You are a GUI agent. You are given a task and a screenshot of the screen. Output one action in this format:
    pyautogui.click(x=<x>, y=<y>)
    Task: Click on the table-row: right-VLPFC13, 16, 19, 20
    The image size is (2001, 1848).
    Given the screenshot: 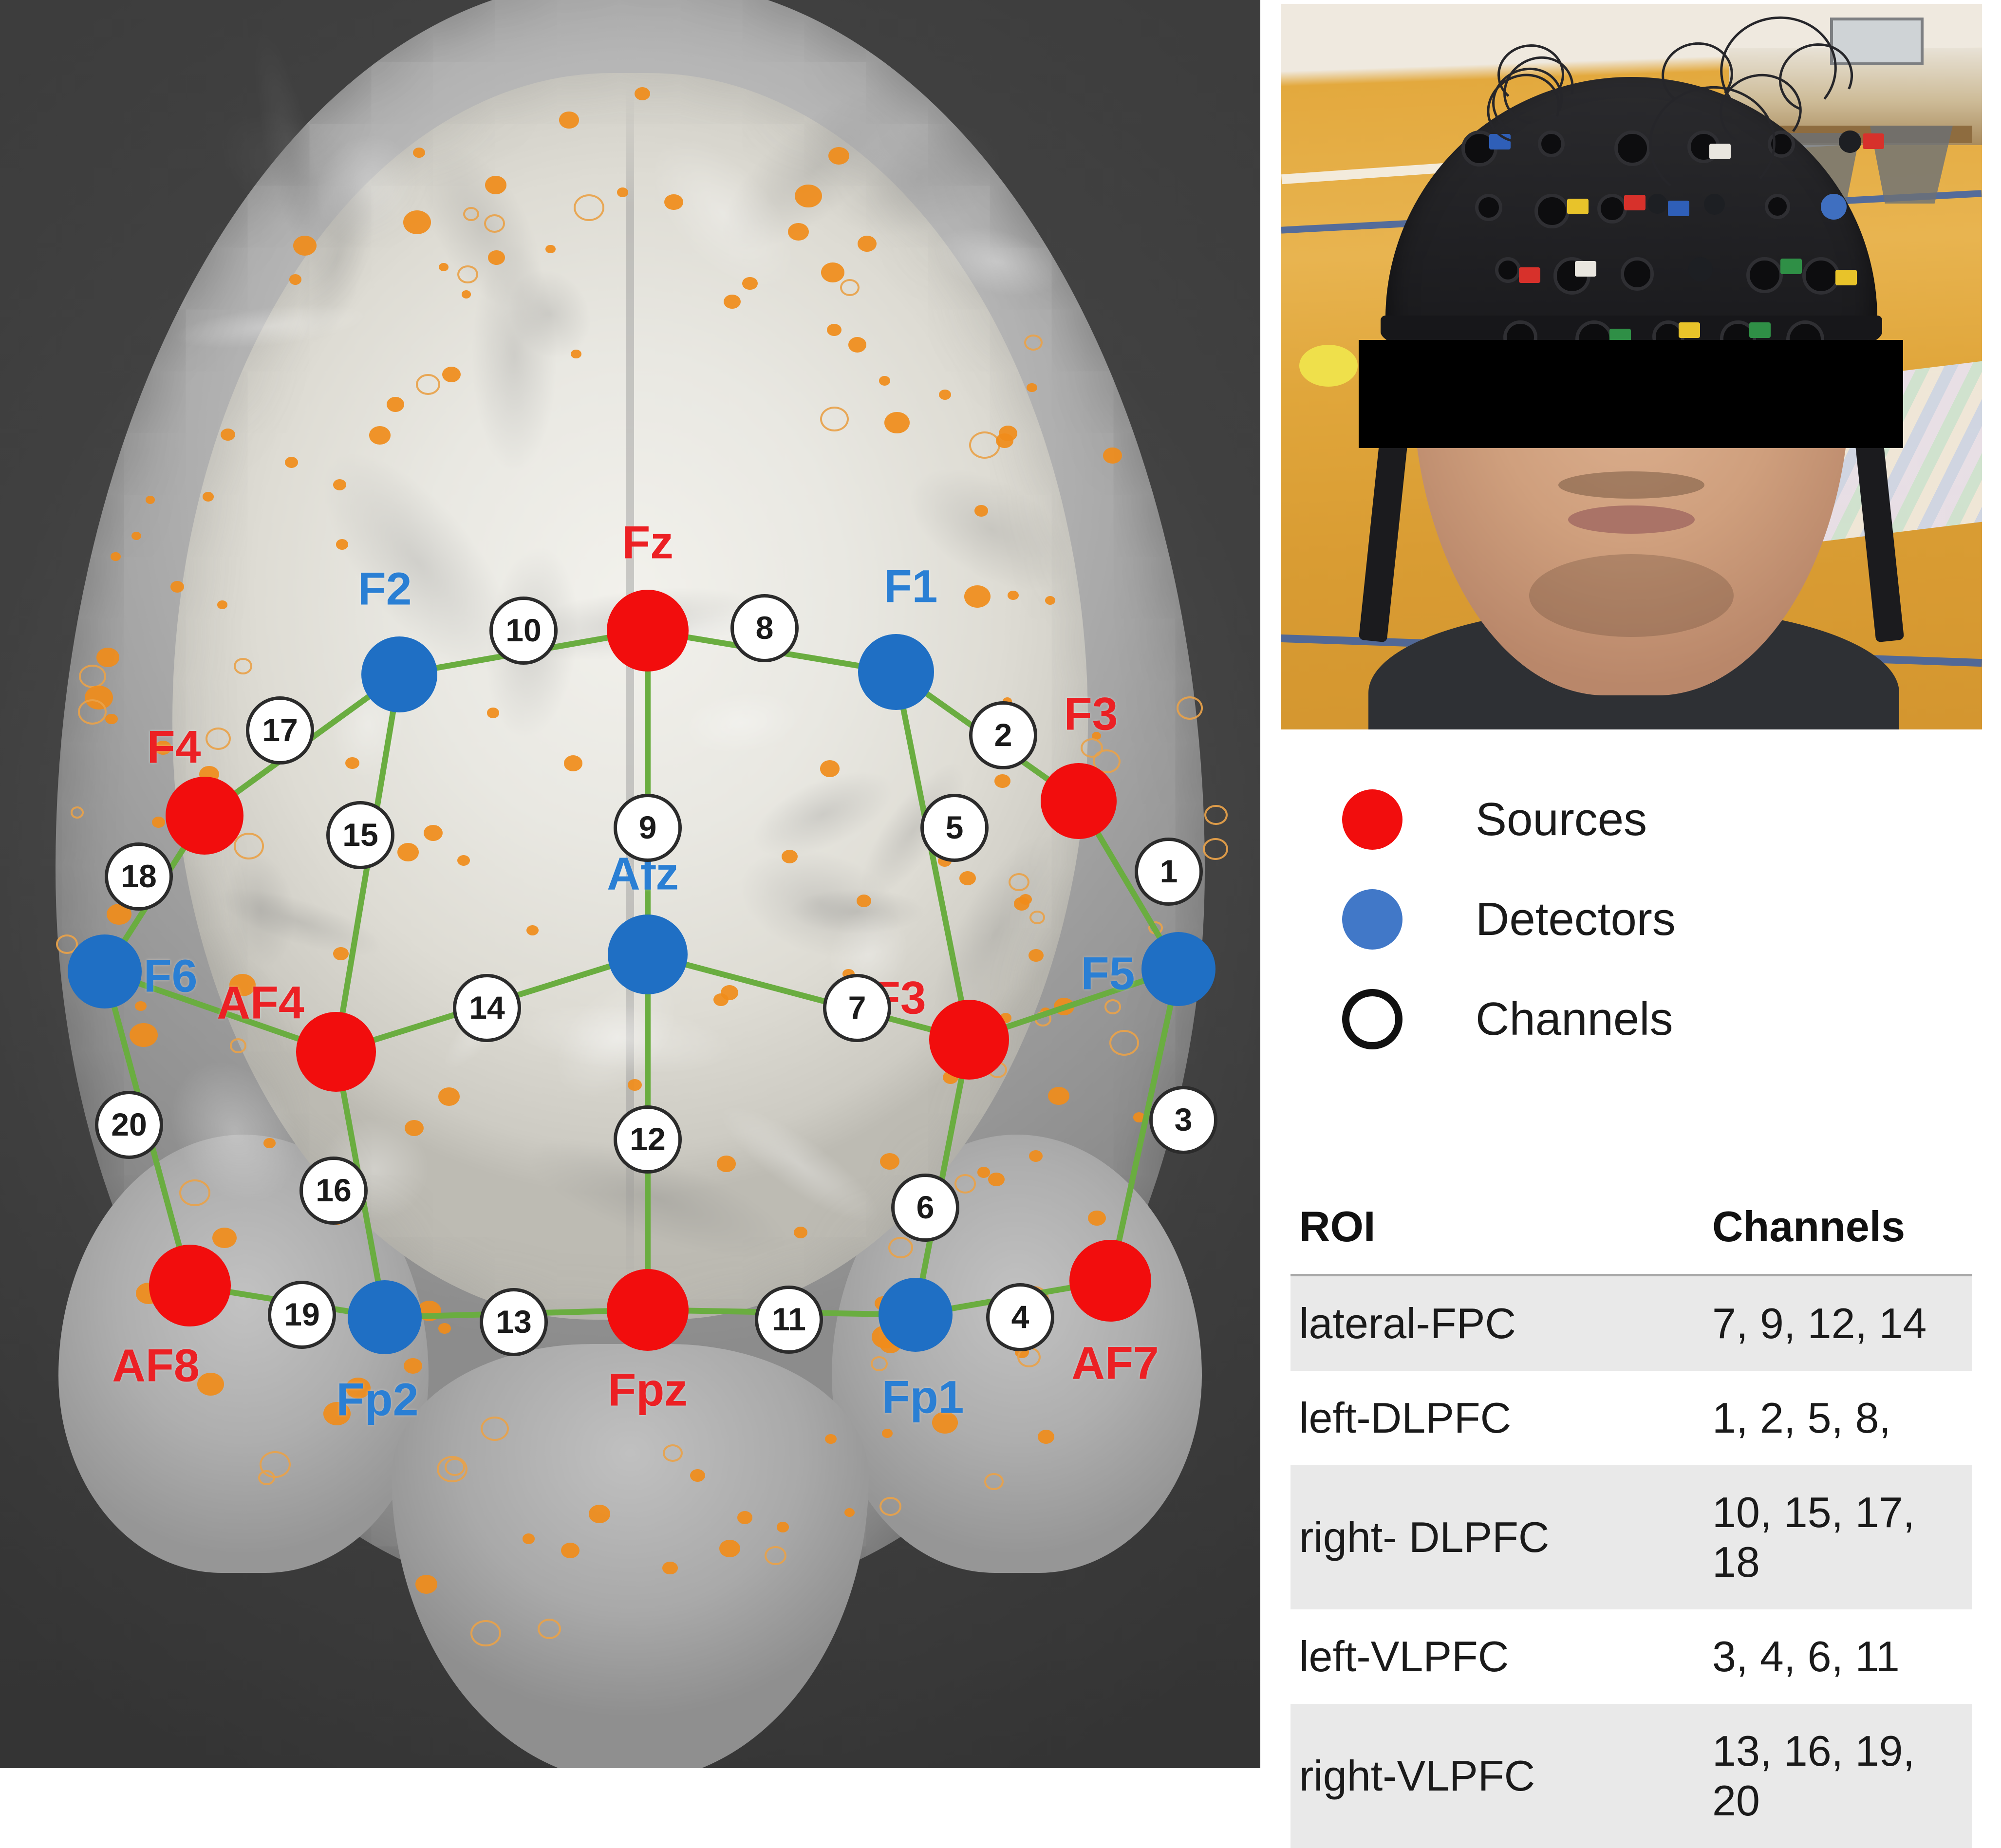 What is the action you would take?
    pyautogui.click(x=1631, y=1776)
    